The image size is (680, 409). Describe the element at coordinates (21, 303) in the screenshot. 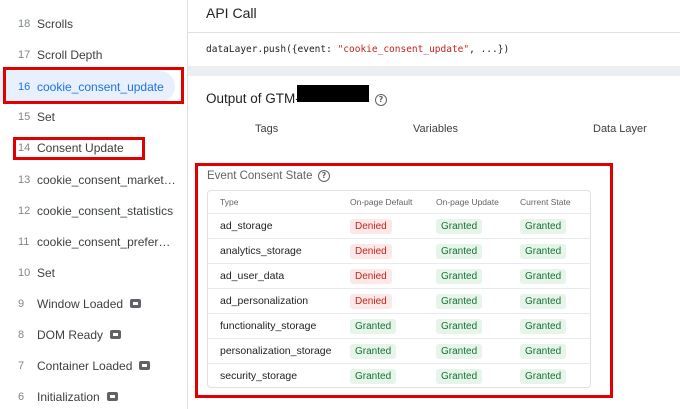

I see `event-number: 9` at that location.